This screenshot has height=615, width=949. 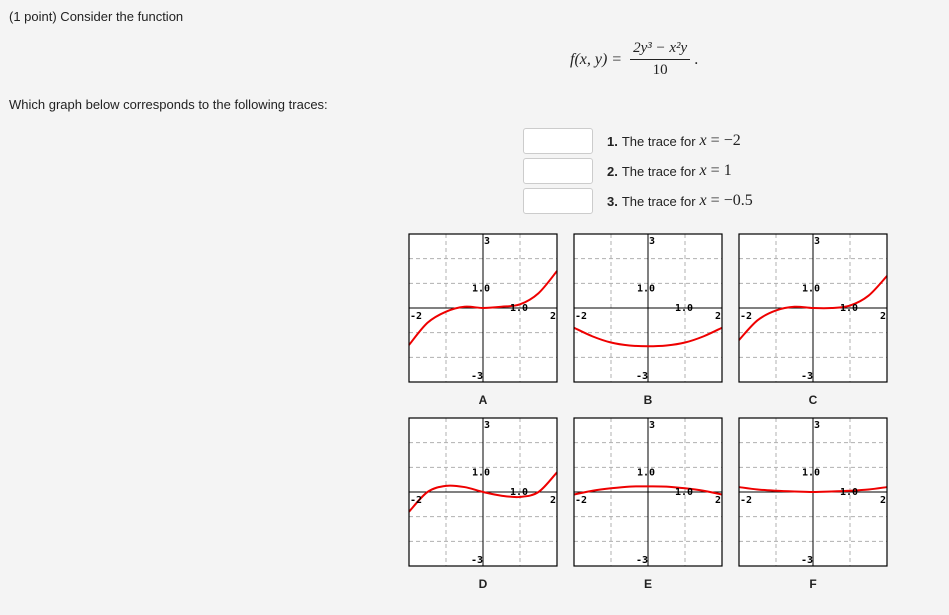 I want to click on graph-a: 3 -3 -2 2 1.0 1.0 A, so click(x=483, y=320).